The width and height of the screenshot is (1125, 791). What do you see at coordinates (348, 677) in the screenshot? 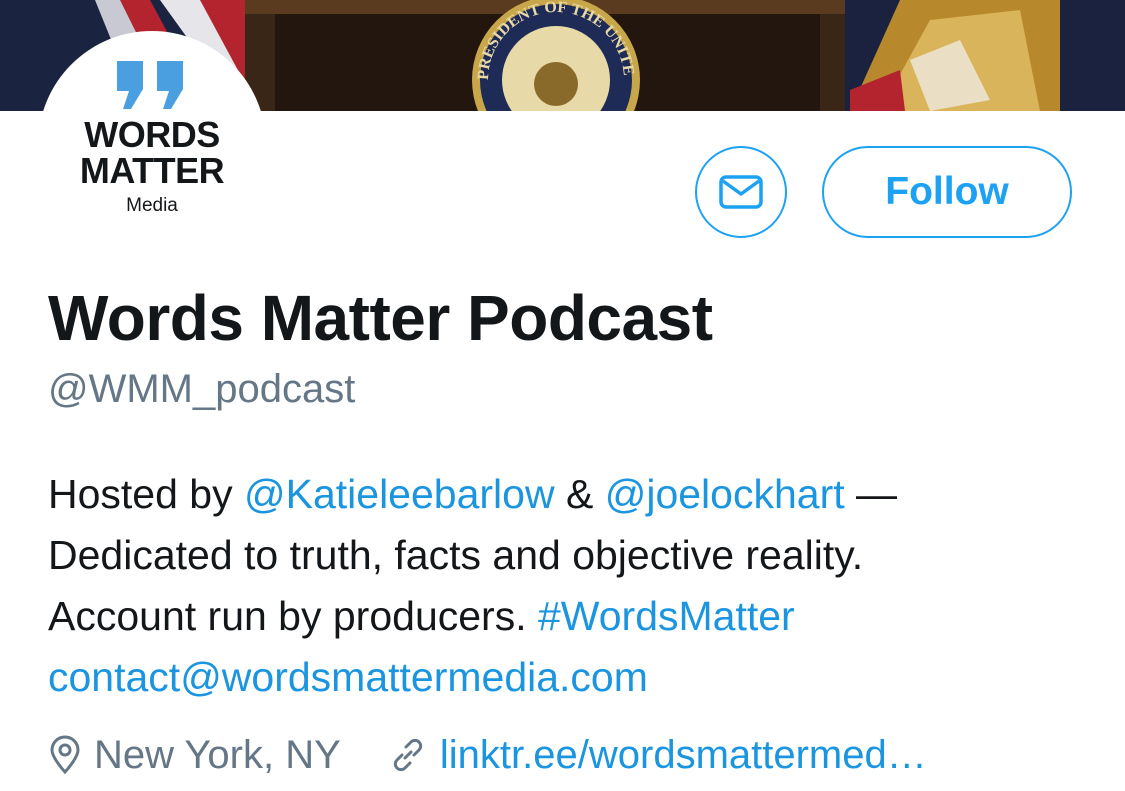
I see `email-link: contact@wordsmattermedia.com` at bounding box center [348, 677].